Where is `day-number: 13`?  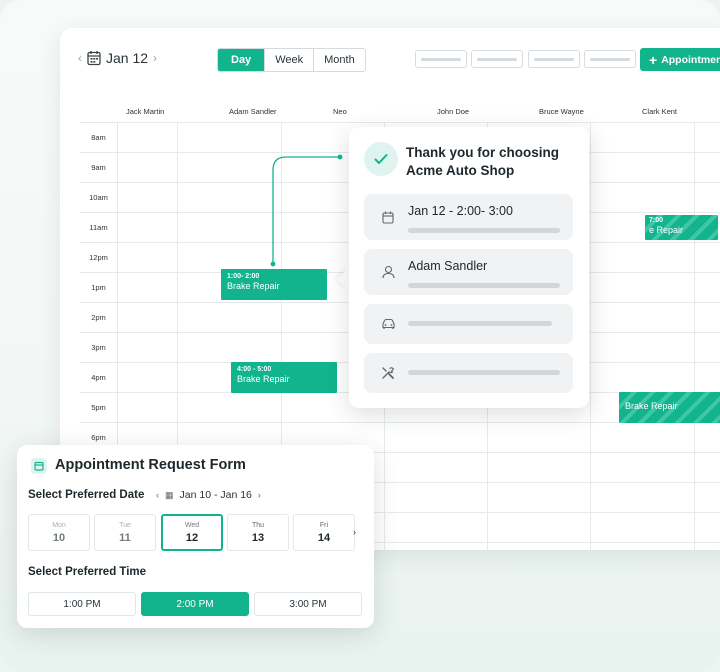 day-number: 13 is located at coordinates (258, 537).